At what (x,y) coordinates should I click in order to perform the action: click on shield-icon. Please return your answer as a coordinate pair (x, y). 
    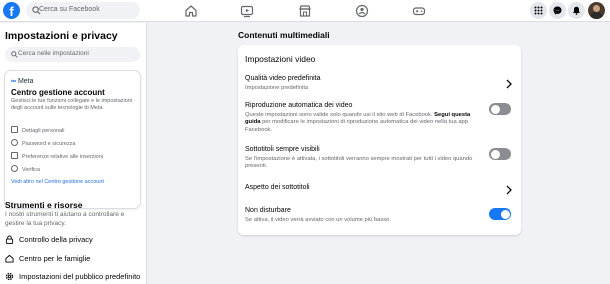
    Looking at the image, I should click on (14, 142).